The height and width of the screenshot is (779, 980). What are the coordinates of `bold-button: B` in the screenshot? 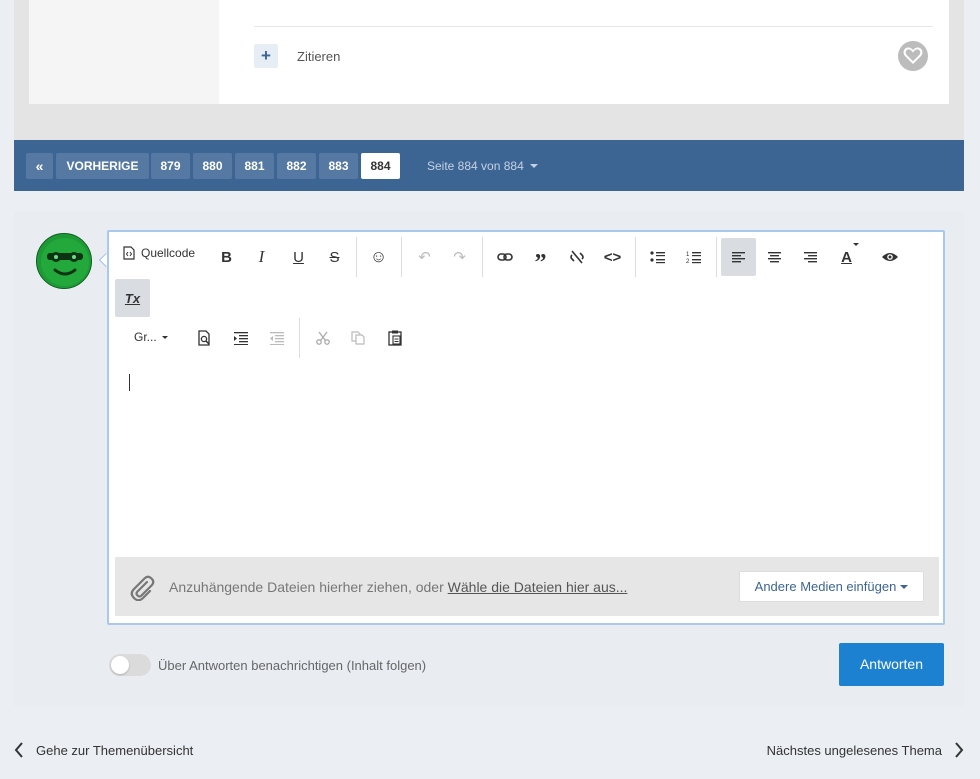 It's located at (226, 257).